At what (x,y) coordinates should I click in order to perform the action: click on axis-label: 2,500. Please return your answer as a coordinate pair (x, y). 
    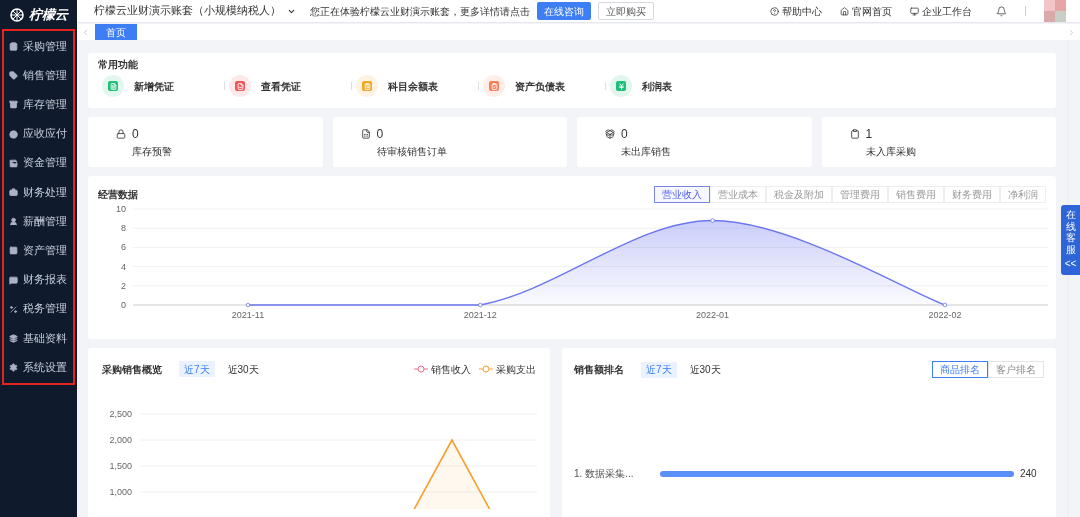
    Looking at the image, I should click on (120, 414).